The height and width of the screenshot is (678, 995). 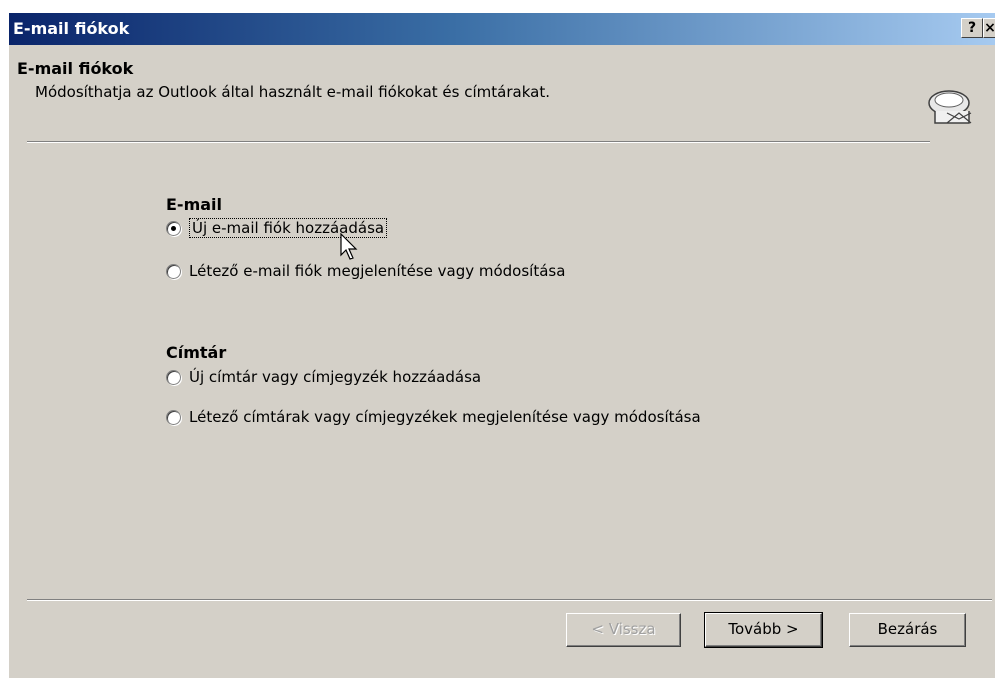 What do you see at coordinates (972, 28) in the screenshot?
I see `help-button: ?` at bounding box center [972, 28].